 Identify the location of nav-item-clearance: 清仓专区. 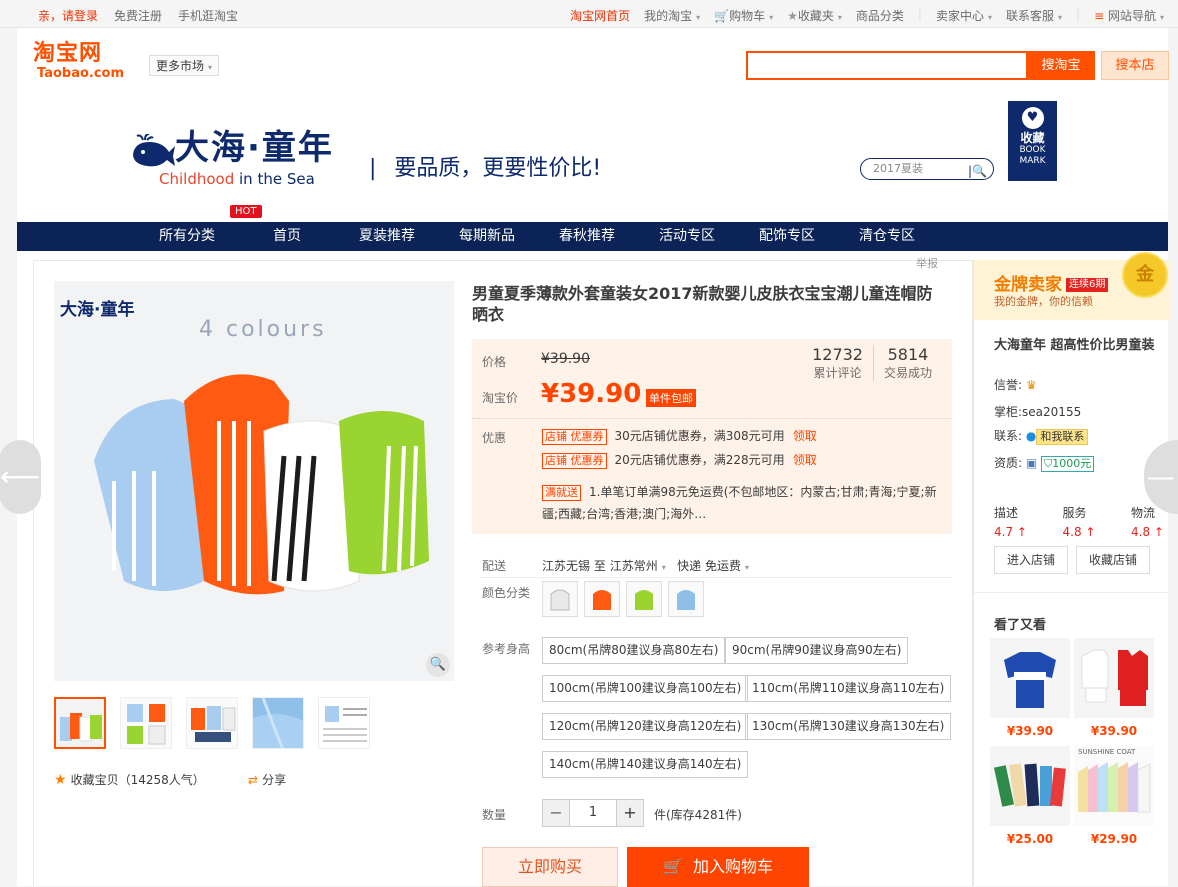
(887, 236).